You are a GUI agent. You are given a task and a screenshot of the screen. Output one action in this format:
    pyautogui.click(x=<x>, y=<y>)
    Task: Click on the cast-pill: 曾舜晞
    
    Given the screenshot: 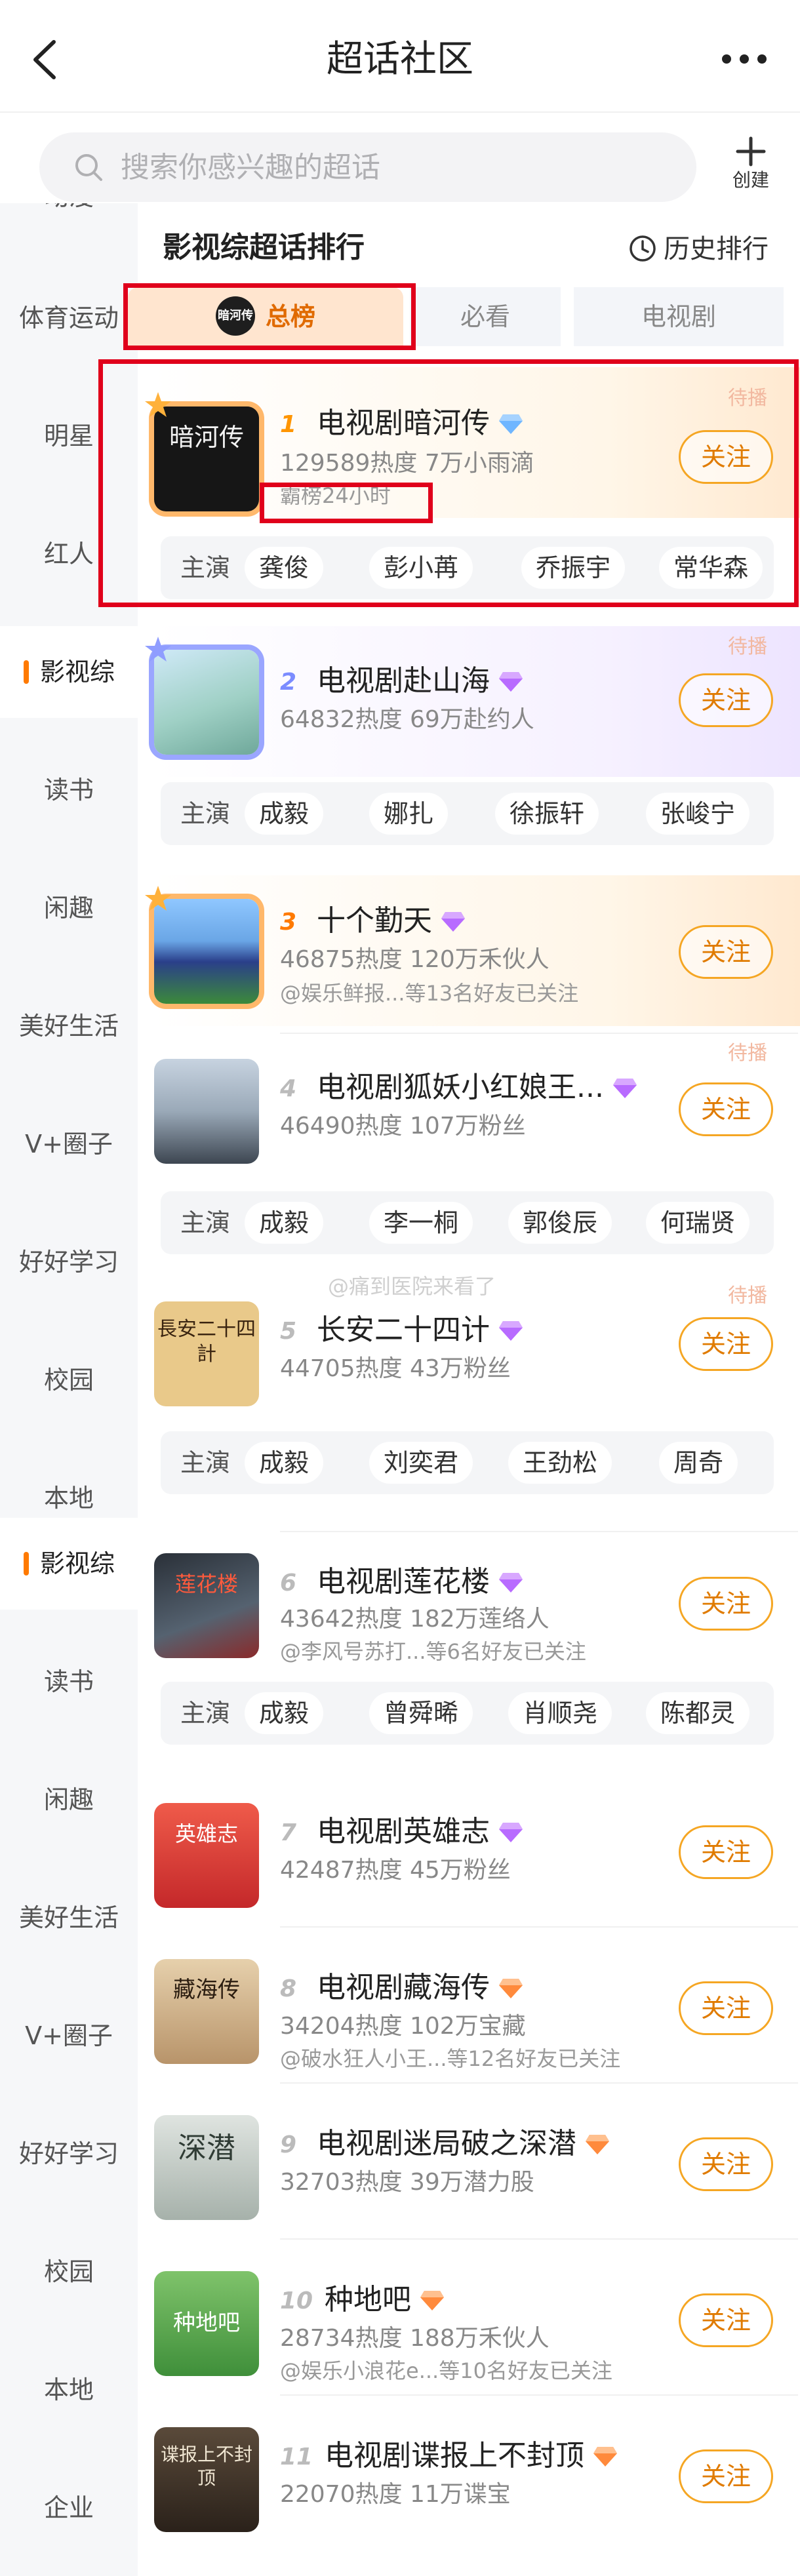 What is the action you would take?
    pyautogui.click(x=421, y=1713)
    